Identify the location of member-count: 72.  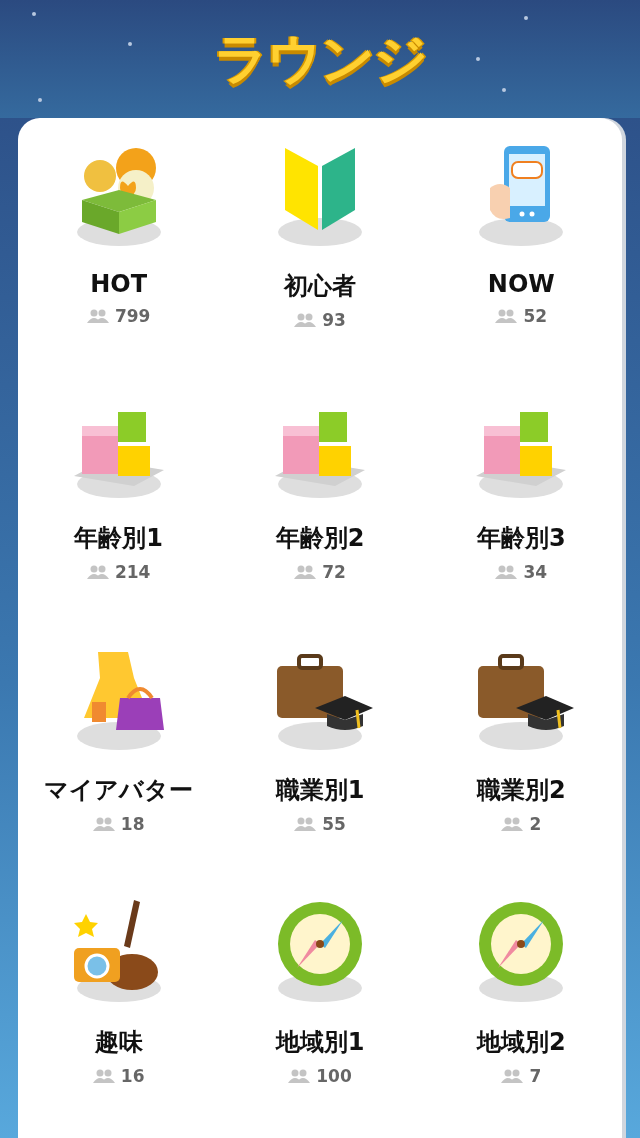
(334, 572).